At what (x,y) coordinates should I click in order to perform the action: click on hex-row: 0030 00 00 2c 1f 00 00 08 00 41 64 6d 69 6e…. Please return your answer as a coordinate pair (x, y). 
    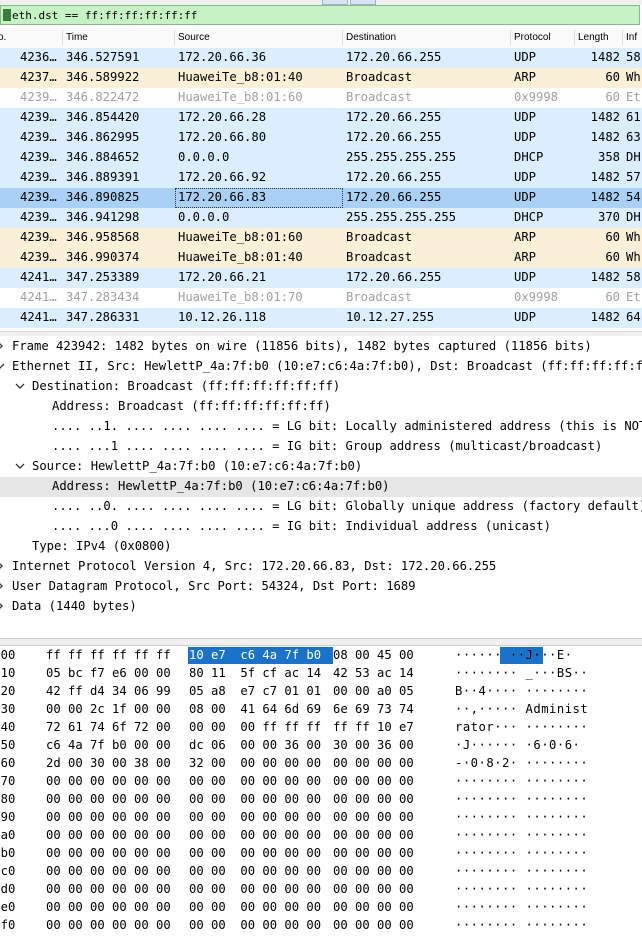
    Looking at the image, I should click on (321, 710).